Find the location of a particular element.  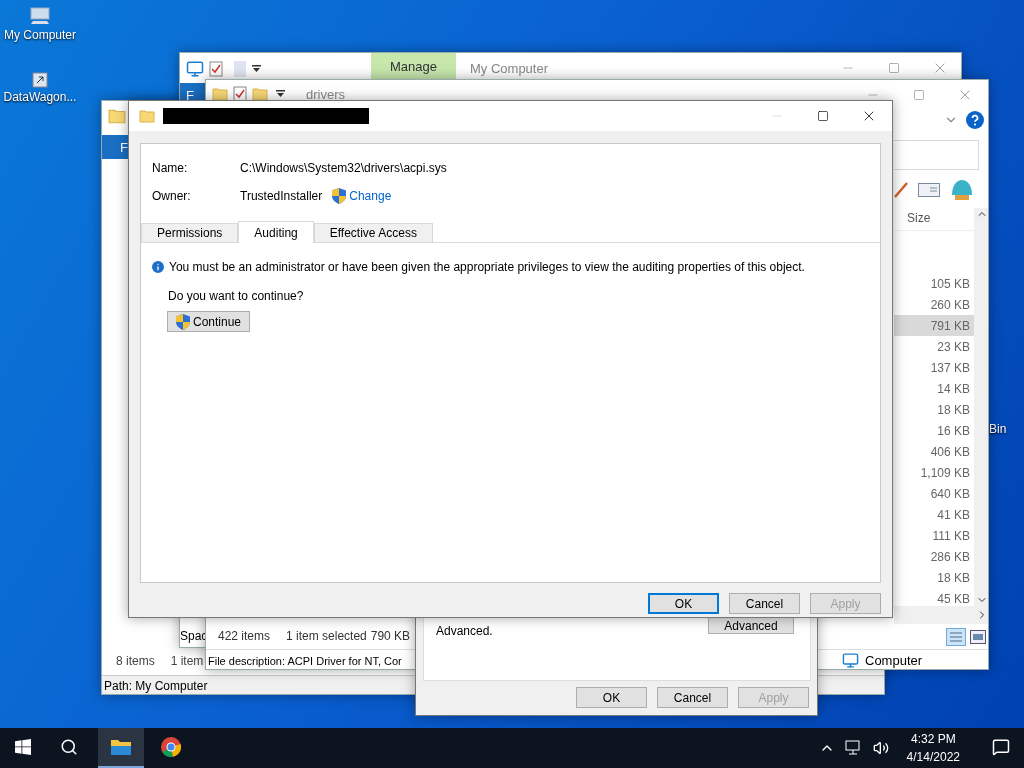

size-cell: 1,109 KB is located at coordinates (934, 472).